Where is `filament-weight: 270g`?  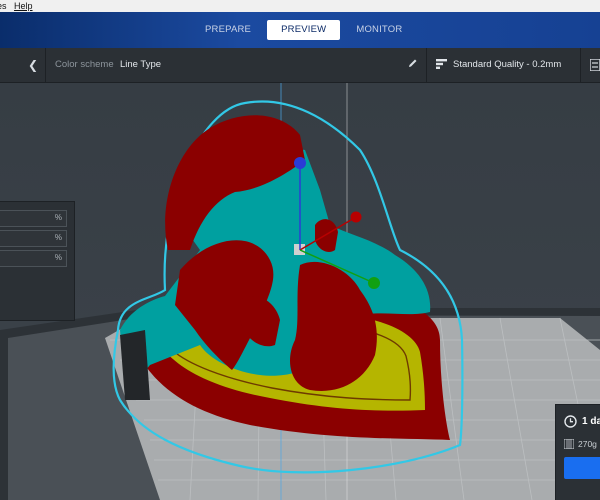 filament-weight: 270g is located at coordinates (587, 444).